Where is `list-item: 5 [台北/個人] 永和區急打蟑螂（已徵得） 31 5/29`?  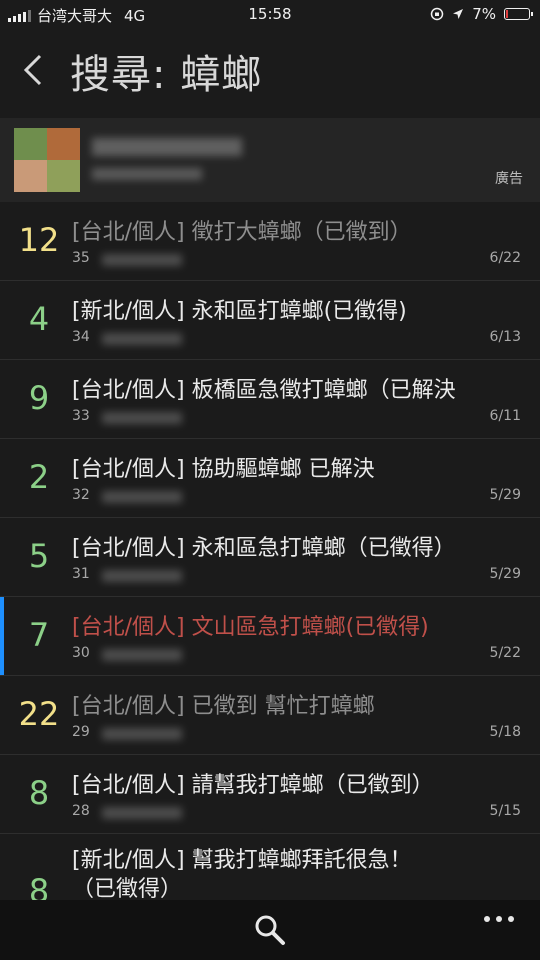
list-item: 5 [台北/個人] 永和區急打蟑螂（已徵得） 31 5/29 is located at coordinates (270, 557).